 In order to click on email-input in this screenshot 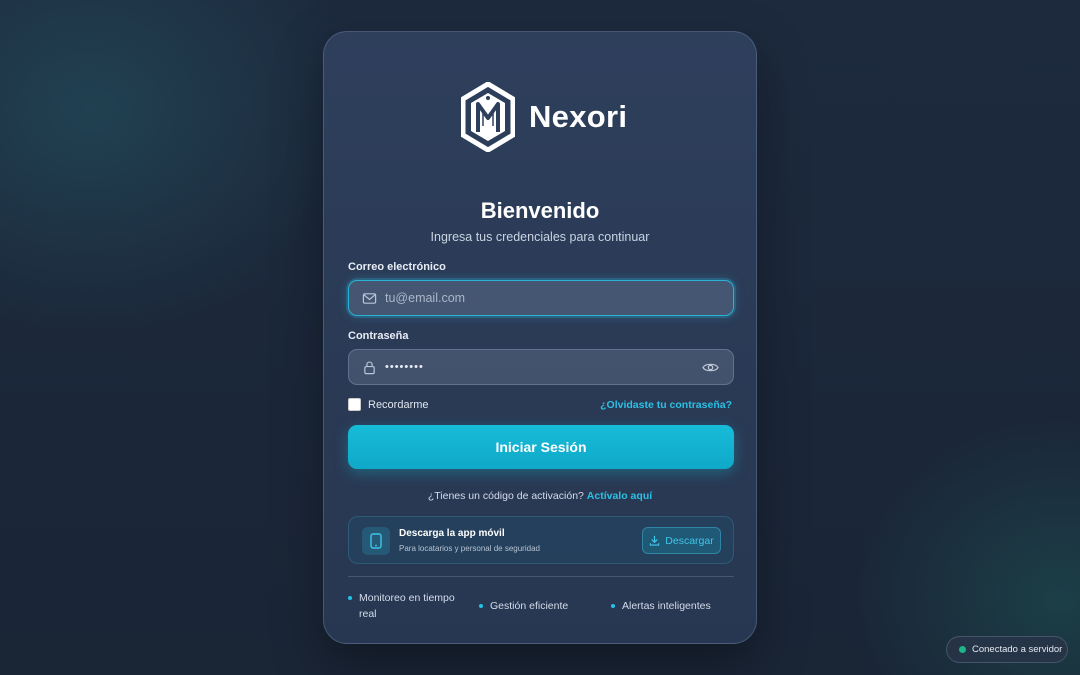, I will do `click(540, 298)`.